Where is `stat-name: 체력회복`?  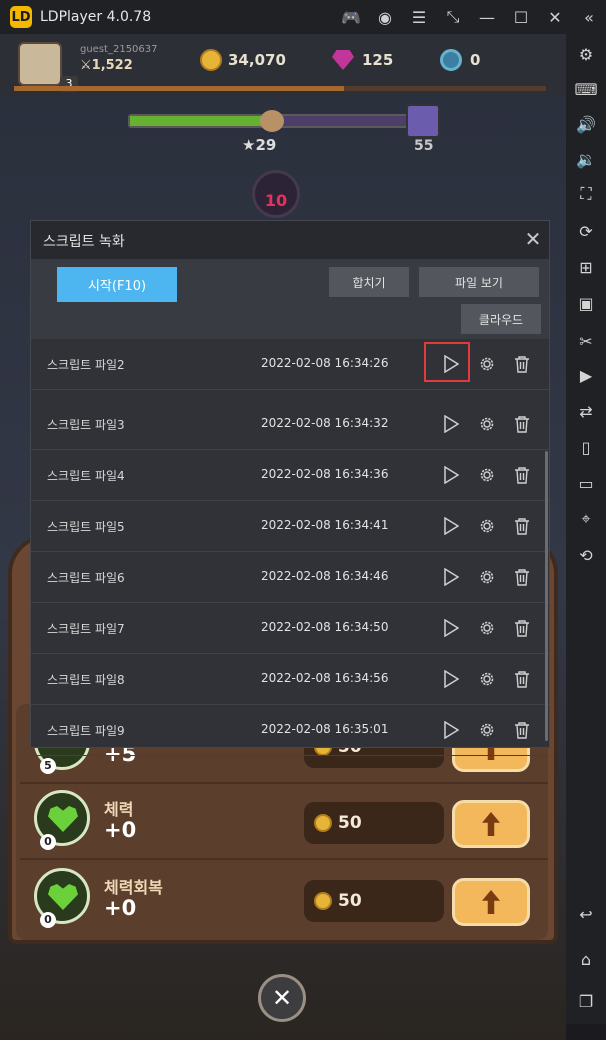
stat-name: 체력회복 is located at coordinates (133, 887).